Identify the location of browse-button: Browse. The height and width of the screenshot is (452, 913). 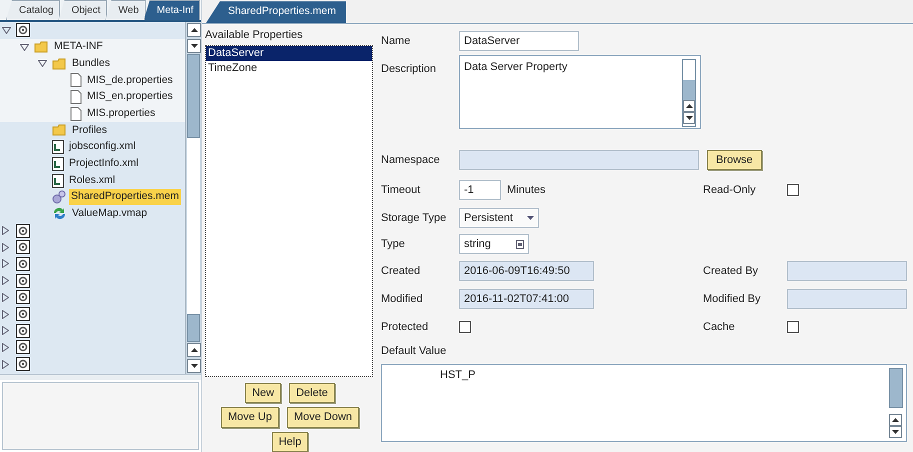
(734, 160).